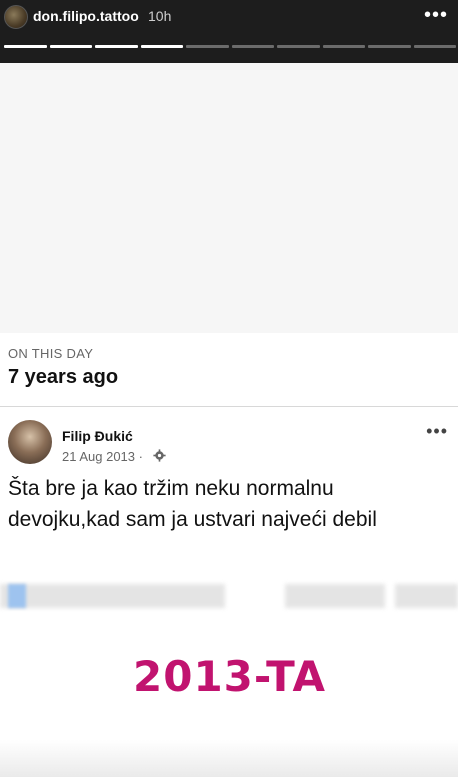 Image resolution: width=458 pixels, height=777 pixels. What do you see at coordinates (159, 455) in the screenshot?
I see `gear-icon` at bounding box center [159, 455].